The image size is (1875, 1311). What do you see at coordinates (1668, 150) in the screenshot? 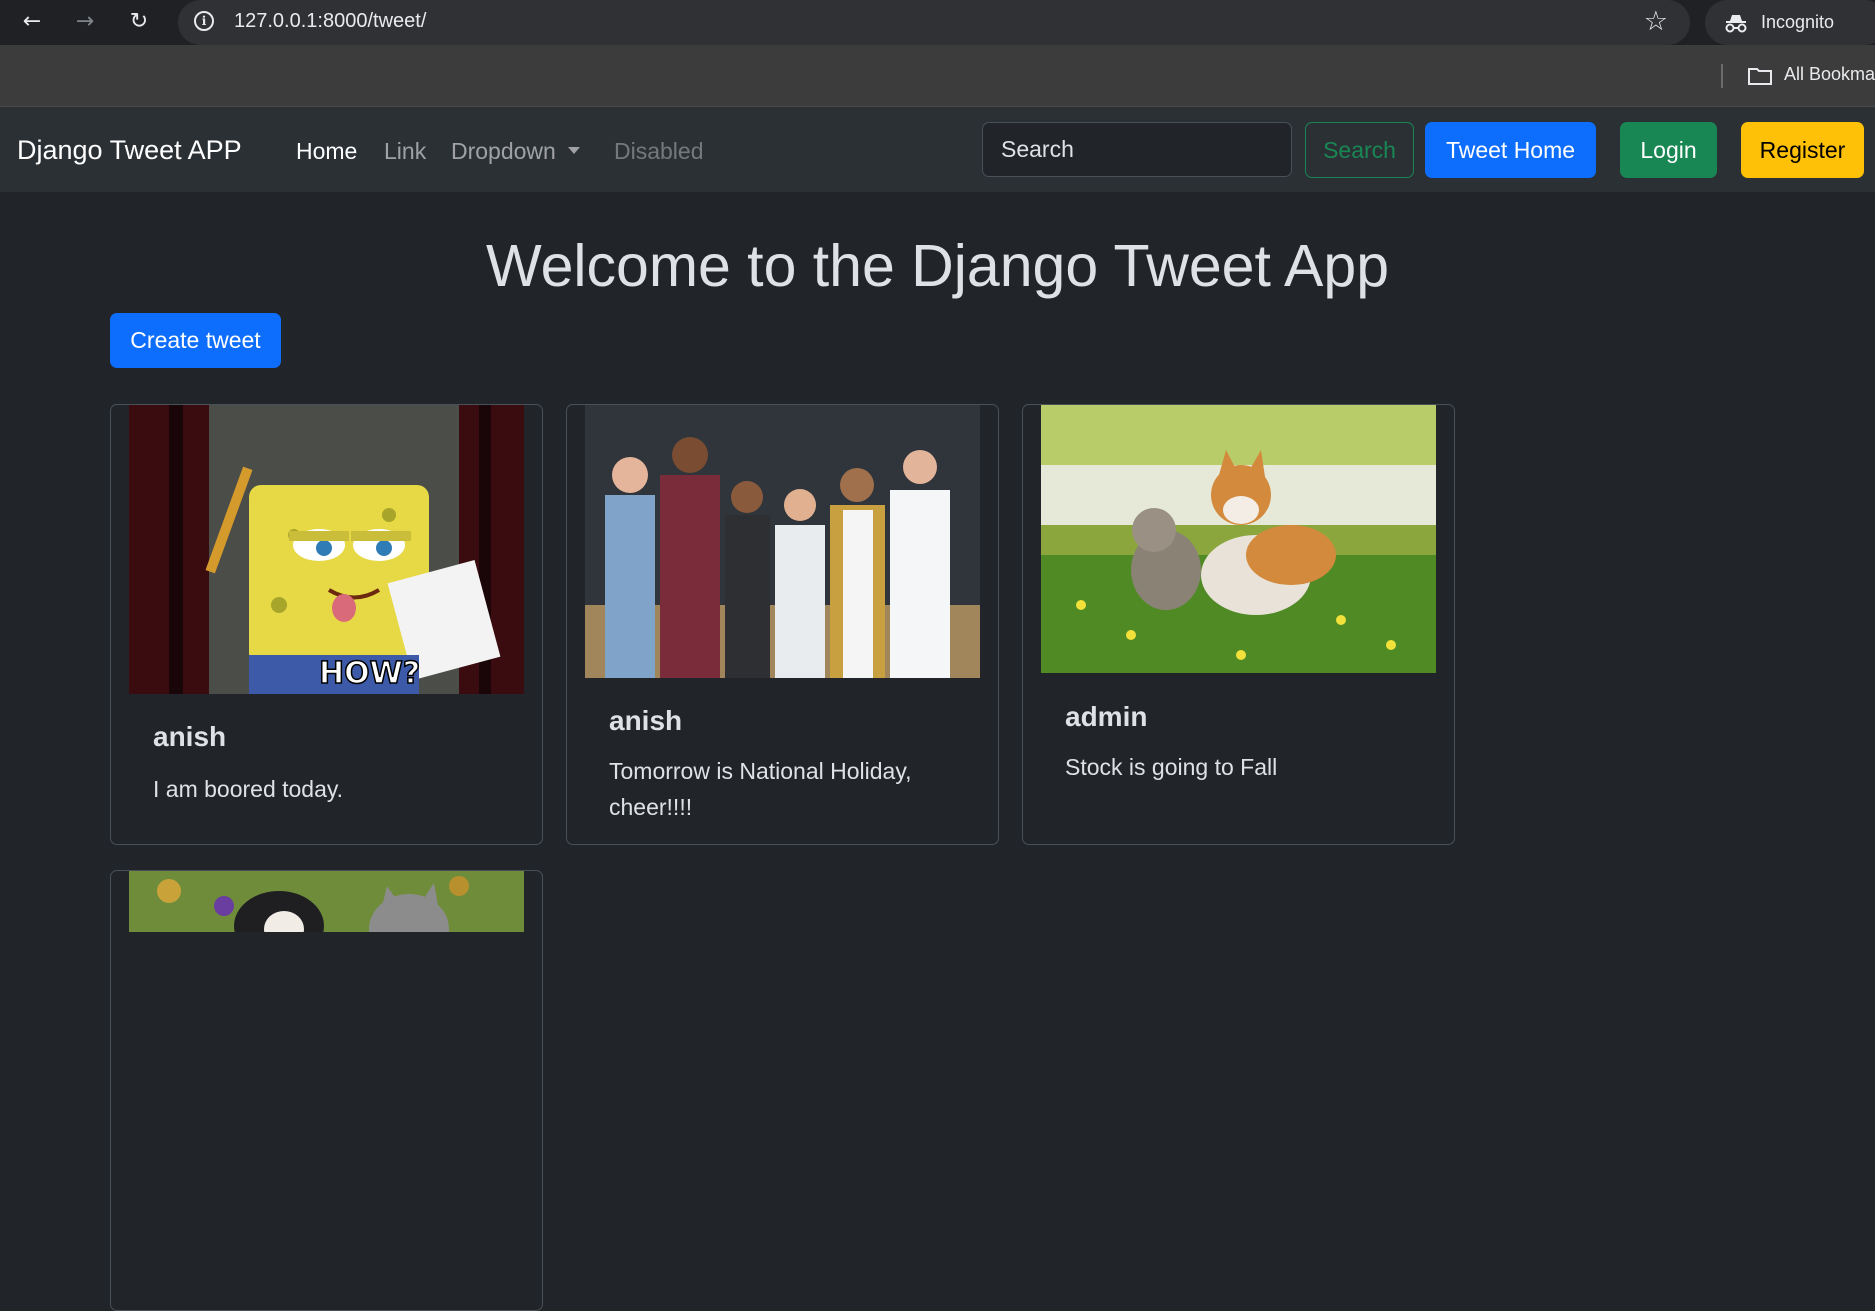
I see `login-button: Login` at bounding box center [1668, 150].